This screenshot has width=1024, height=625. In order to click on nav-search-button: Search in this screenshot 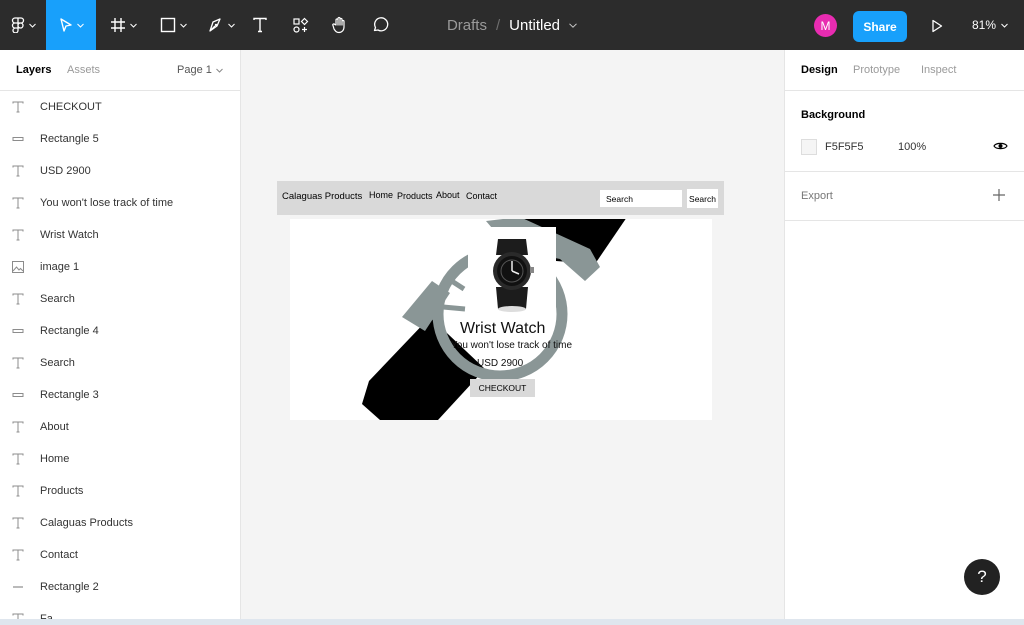, I will do `click(702, 198)`.